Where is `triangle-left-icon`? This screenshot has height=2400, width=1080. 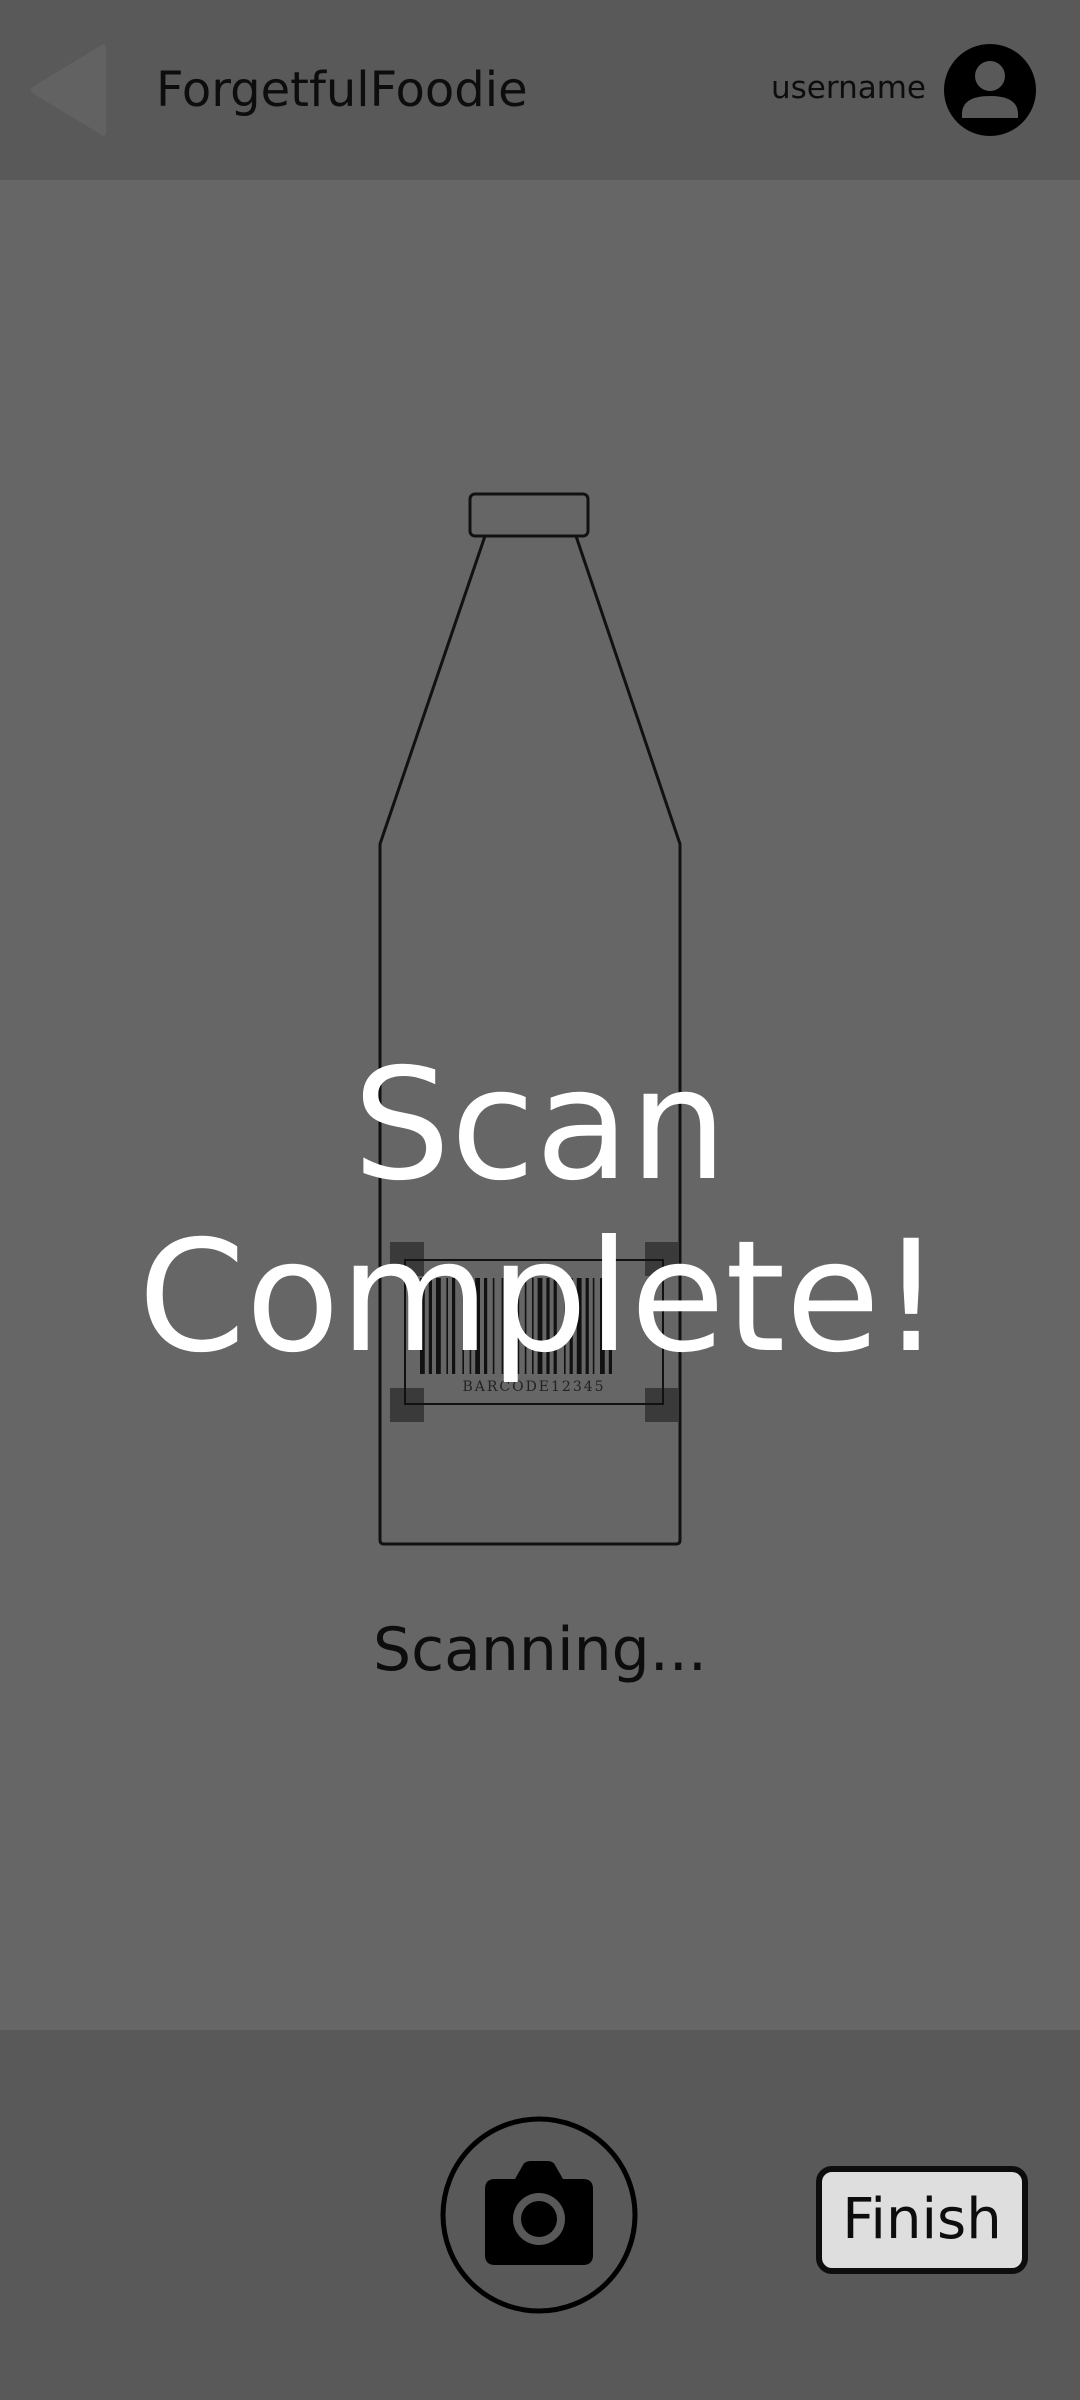
triangle-left-icon is located at coordinates (68, 90).